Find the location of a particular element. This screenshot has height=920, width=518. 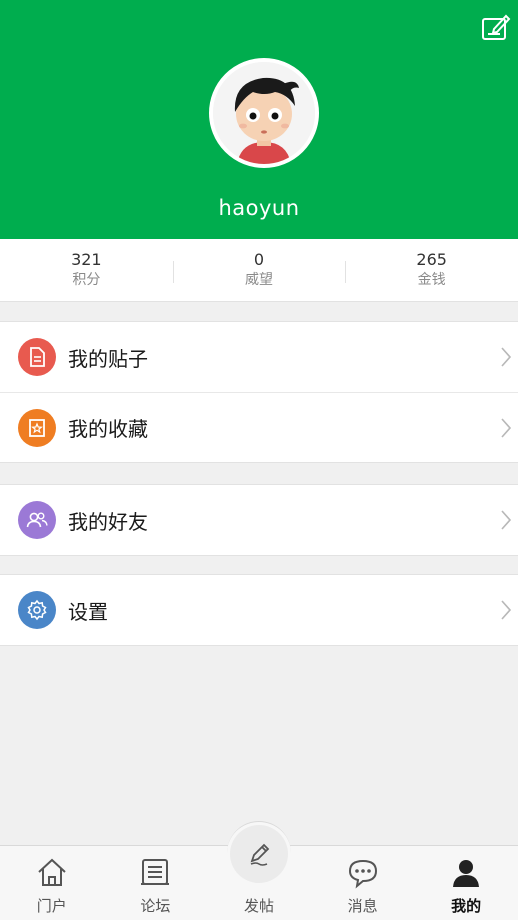

edit-profile-button is located at coordinates (496, 28).